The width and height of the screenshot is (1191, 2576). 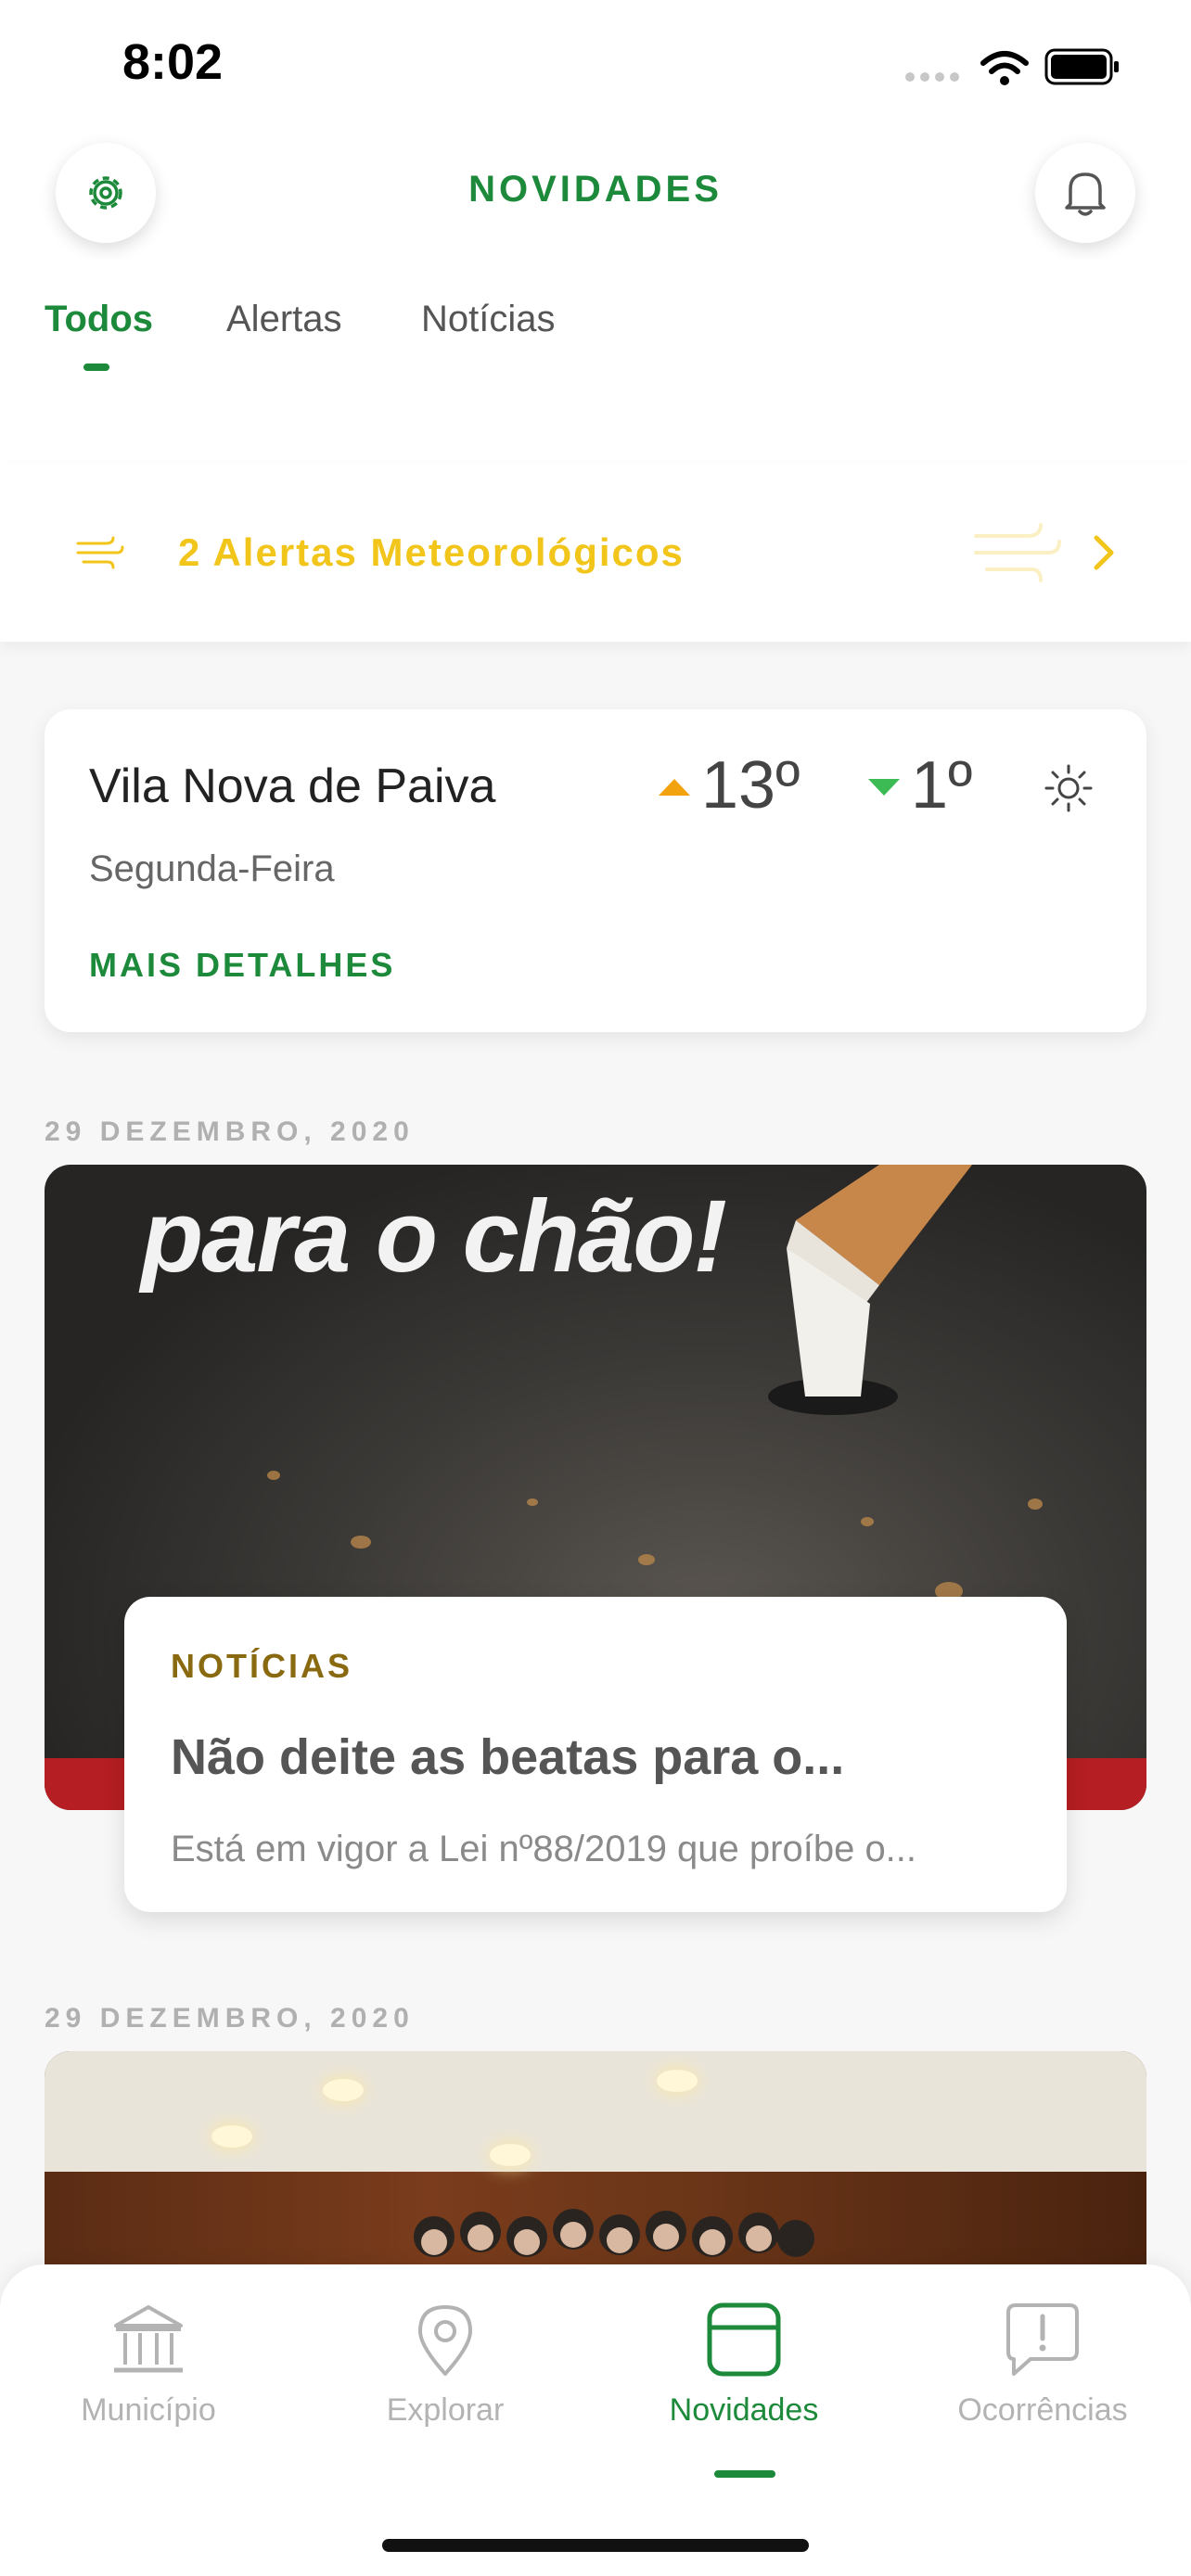 I want to click on active-nav-indicator, so click(x=744, y=2474).